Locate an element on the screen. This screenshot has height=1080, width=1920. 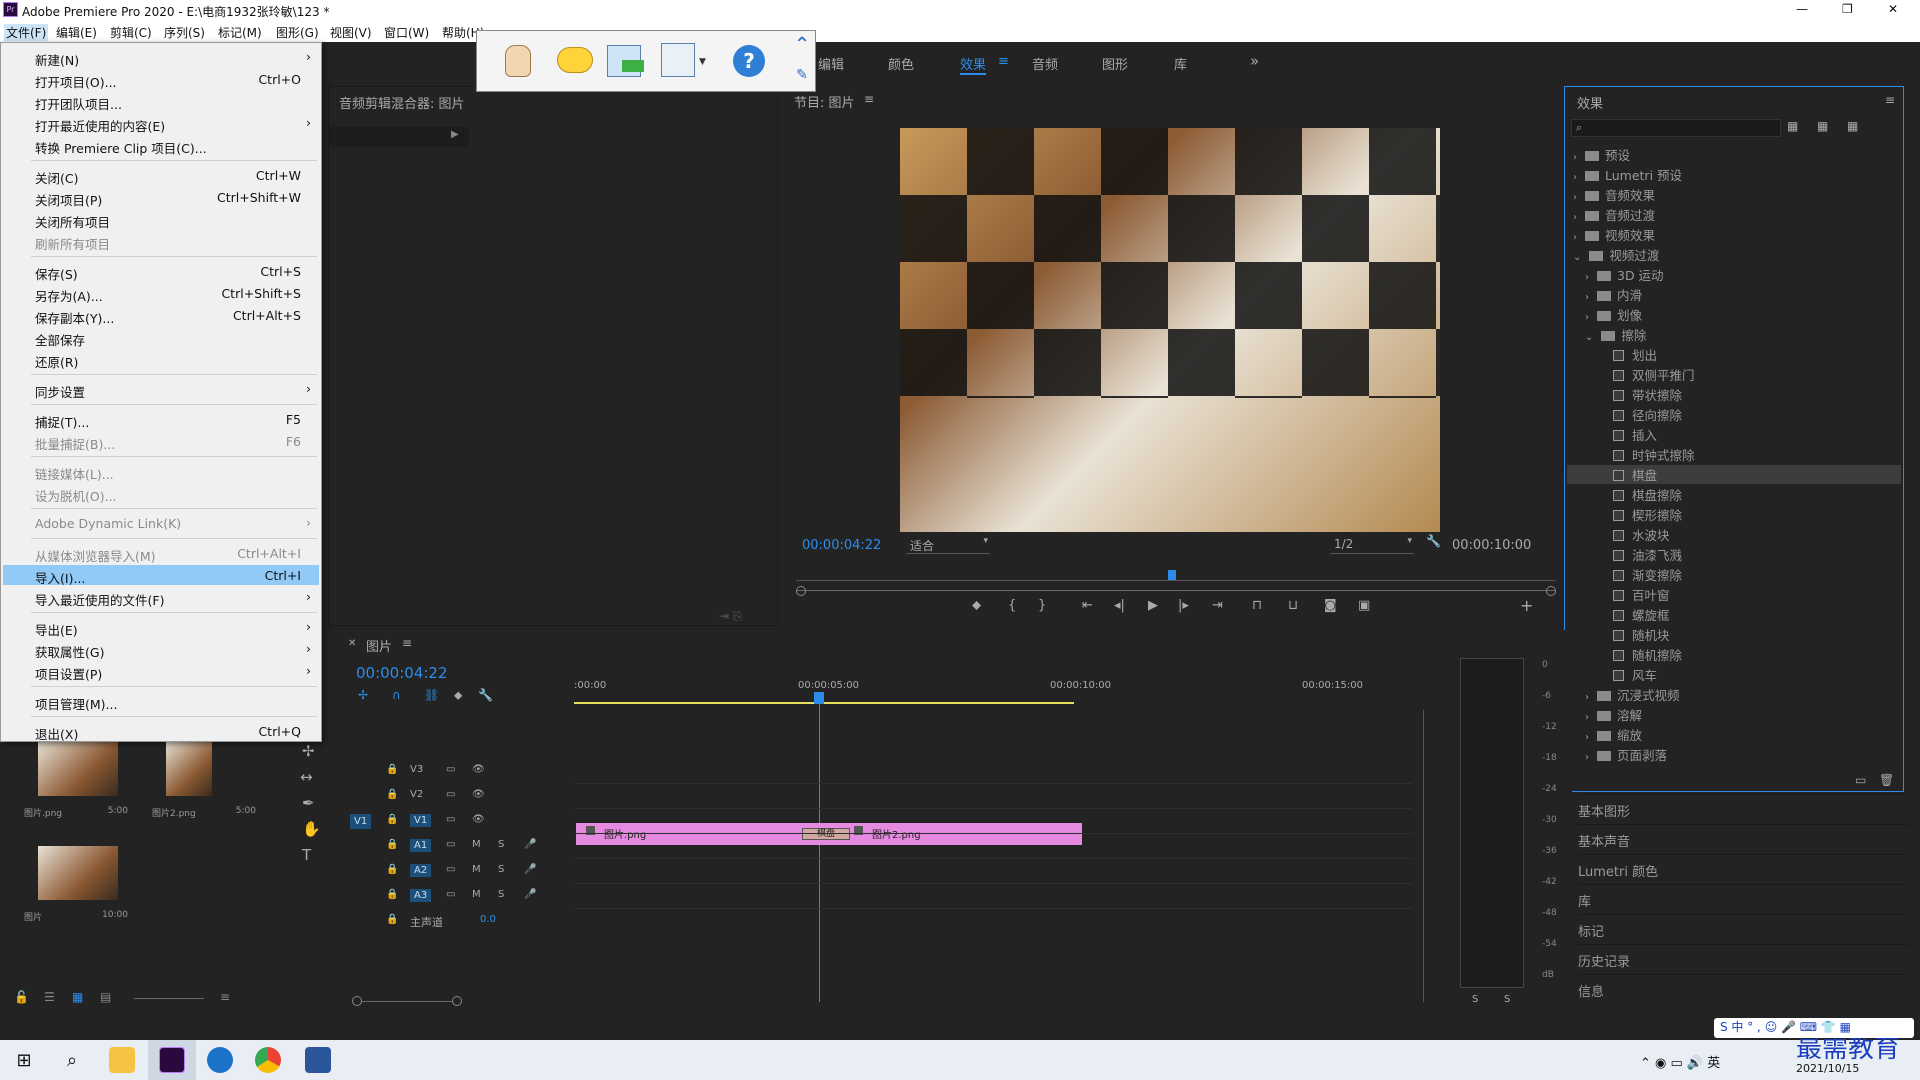
pin-icon: ✎ is located at coordinates (802, 75).